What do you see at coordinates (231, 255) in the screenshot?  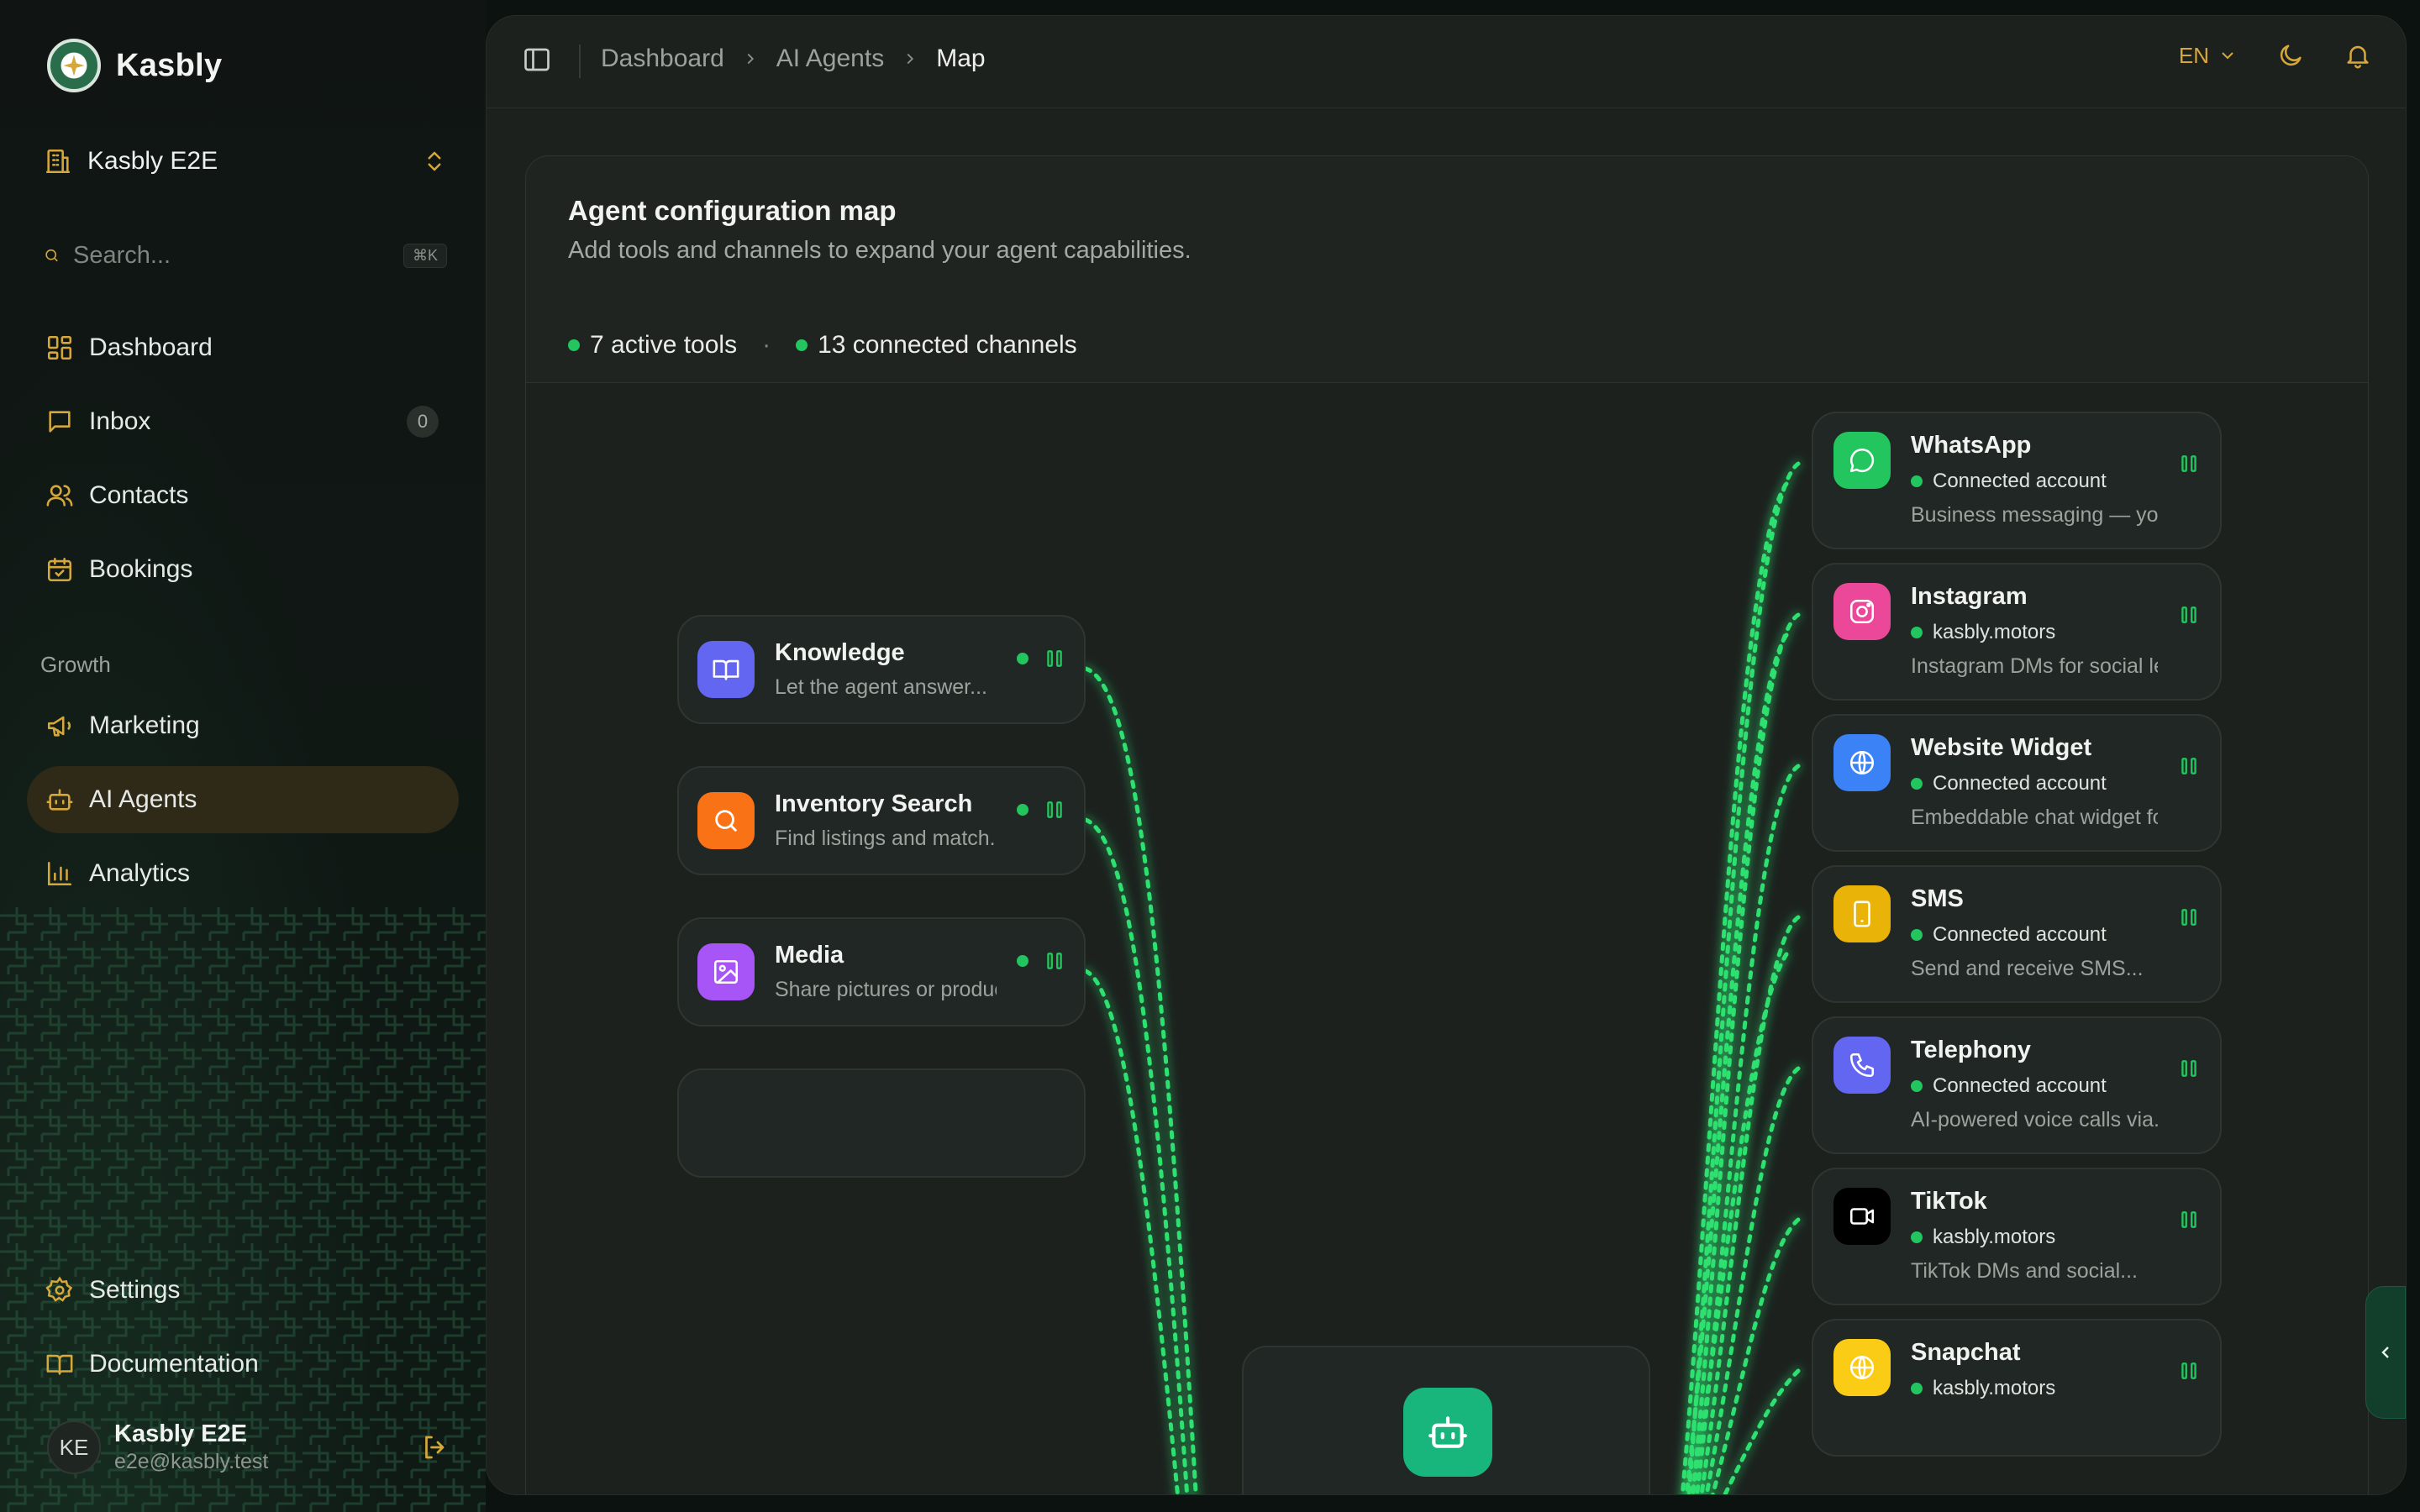 I see `search-input` at bounding box center [231, 255].